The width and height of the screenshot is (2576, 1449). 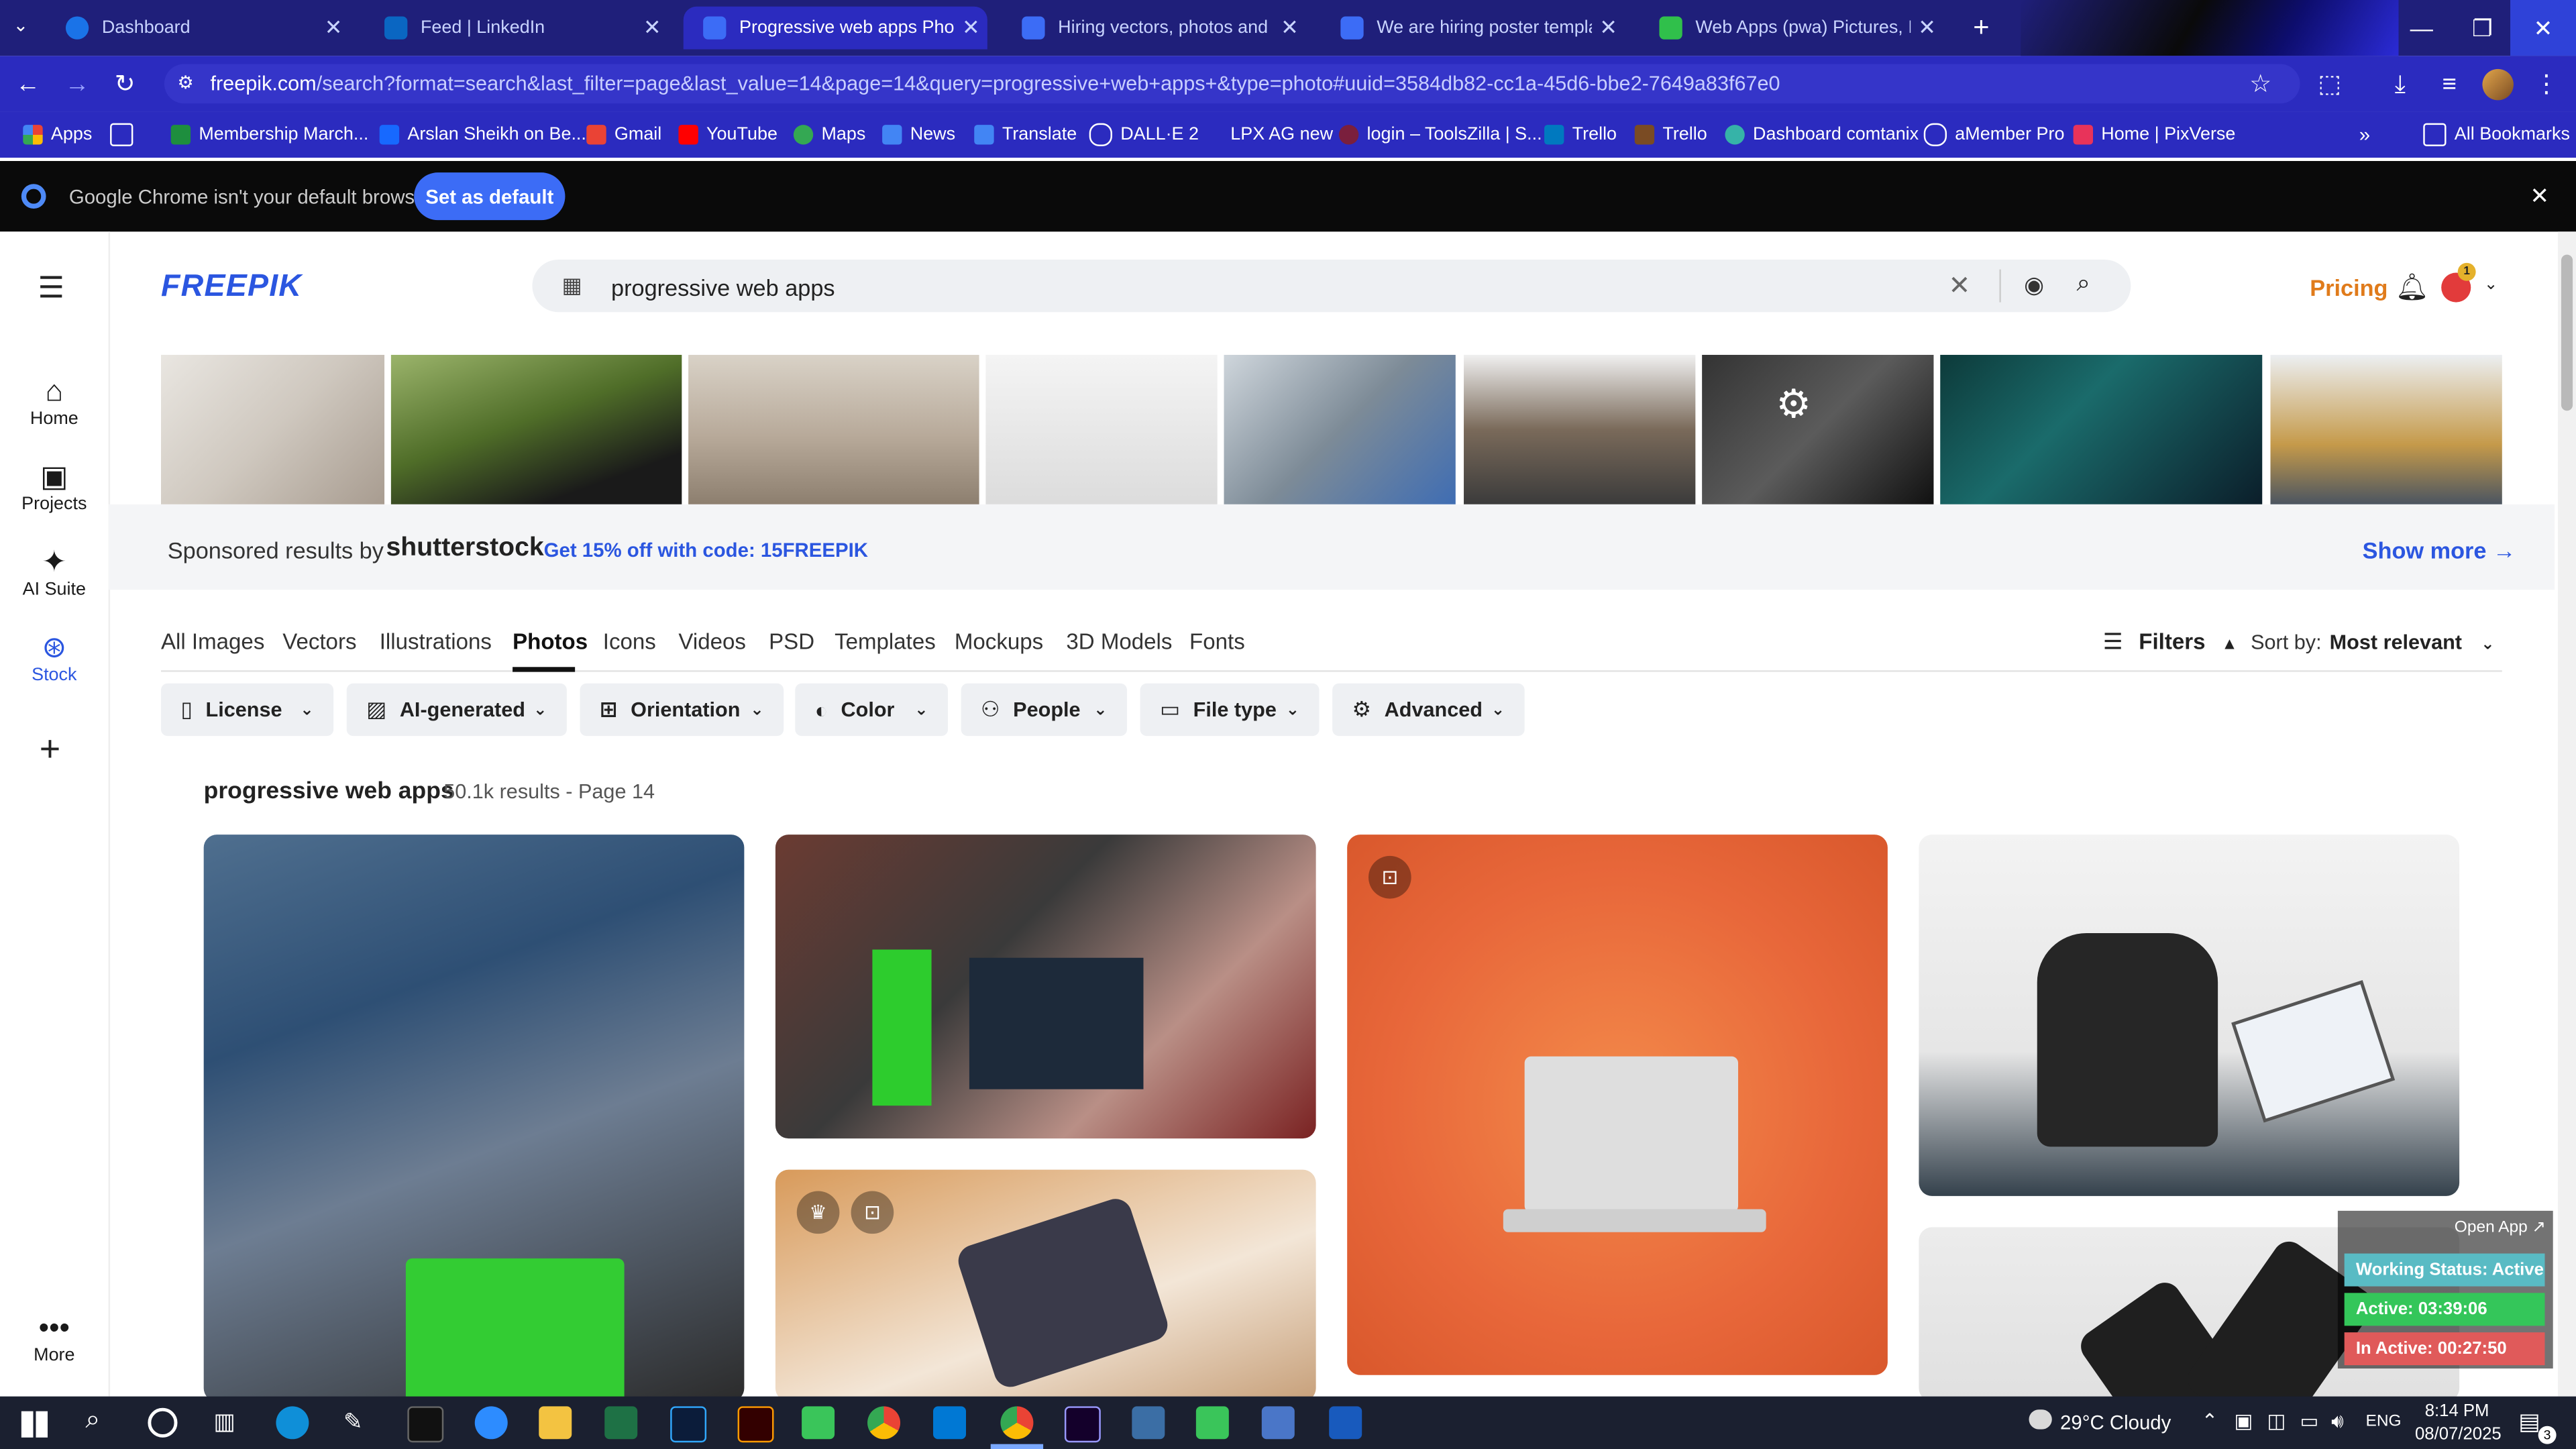 I want to click on image-type-icon: ▦, so click(x=572, y=286).